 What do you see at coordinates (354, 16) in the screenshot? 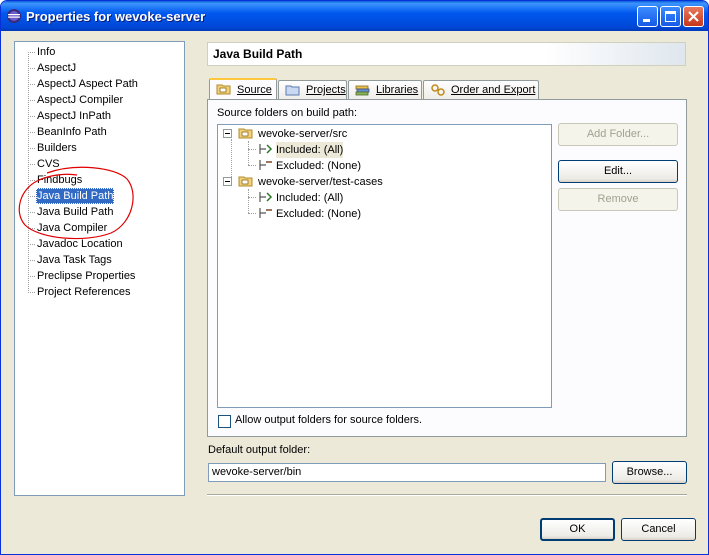
I see `title-bar: Properties for wevoke-server` at bounding box center [354, 16].